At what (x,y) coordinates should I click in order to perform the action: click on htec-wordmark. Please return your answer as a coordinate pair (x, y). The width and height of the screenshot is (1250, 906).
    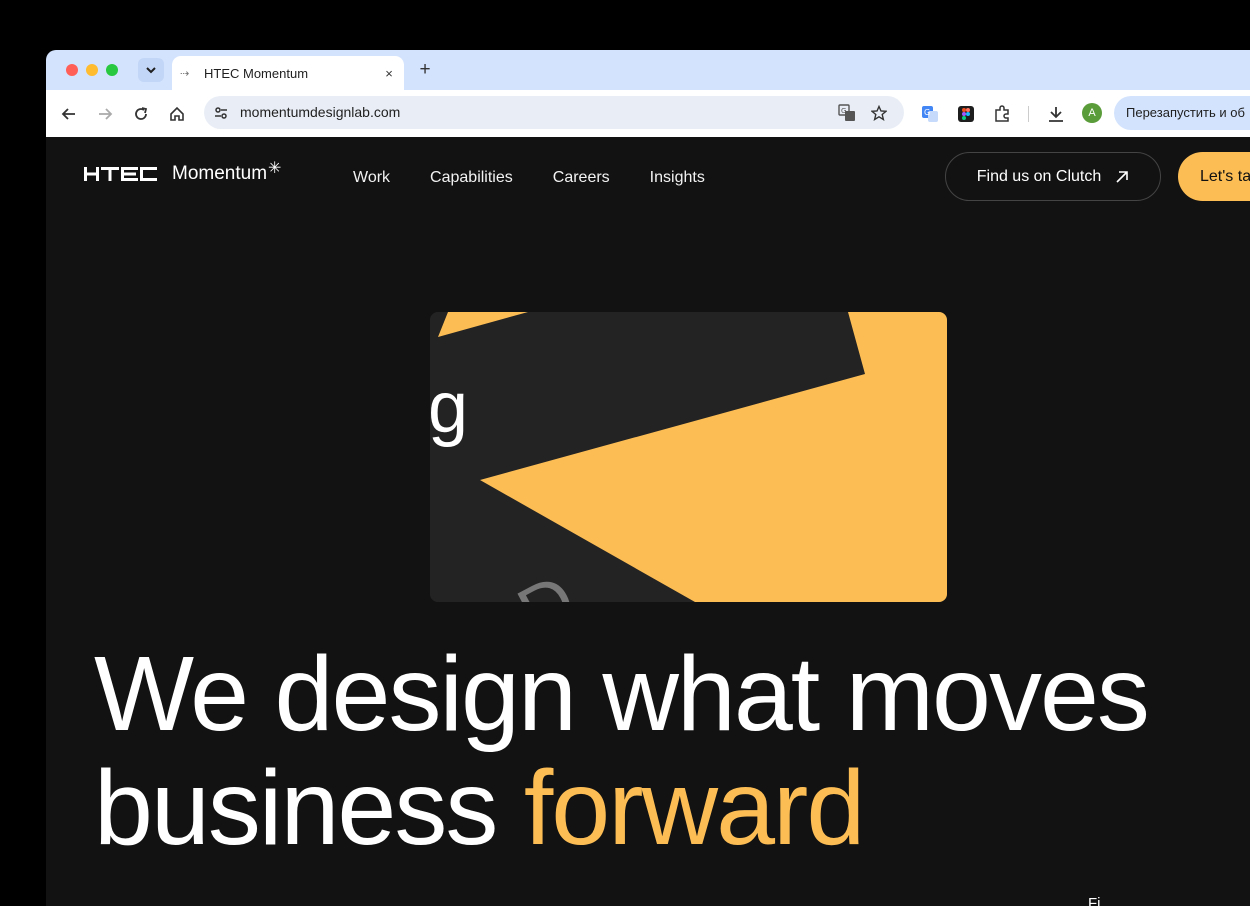
    Looking at the image, I should click on (120, 174).